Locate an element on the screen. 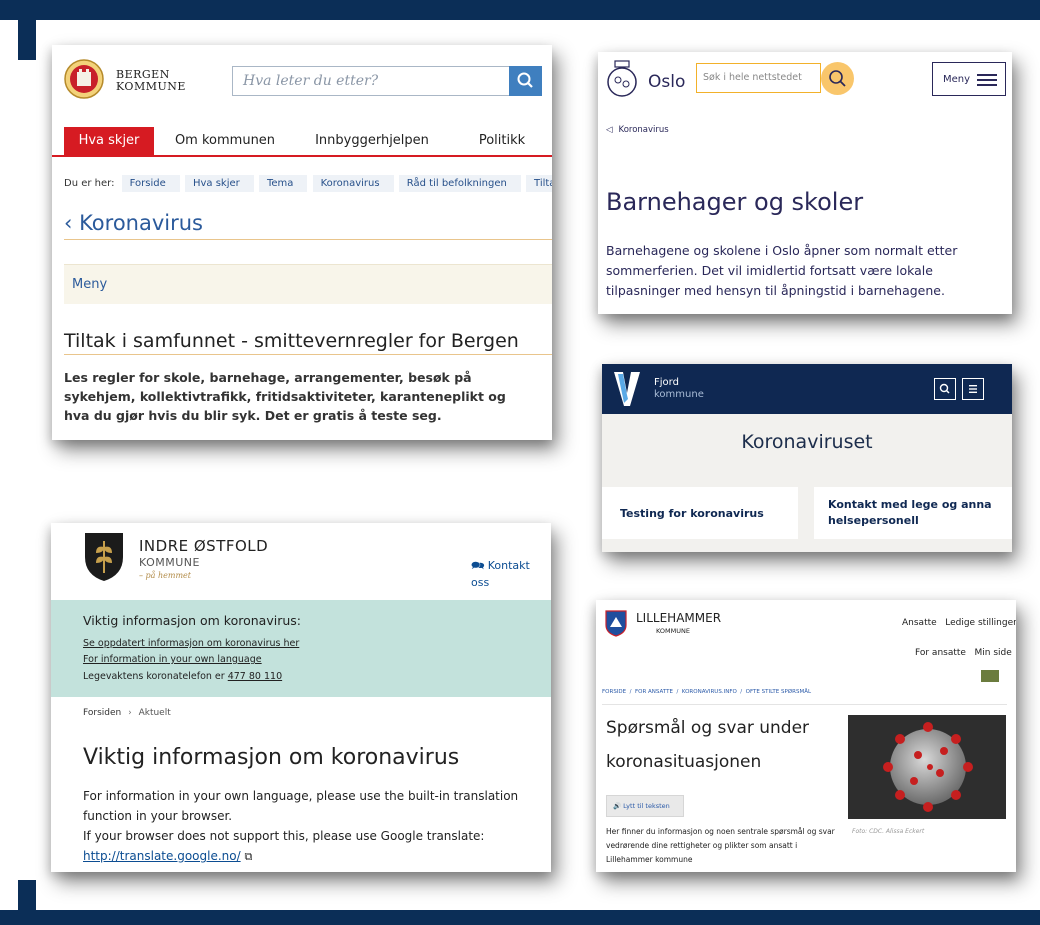 The width and height of the screenshot is (1040, 925). contact-link: 🗪 Kontakt oss is located at coordinates (511, 573).